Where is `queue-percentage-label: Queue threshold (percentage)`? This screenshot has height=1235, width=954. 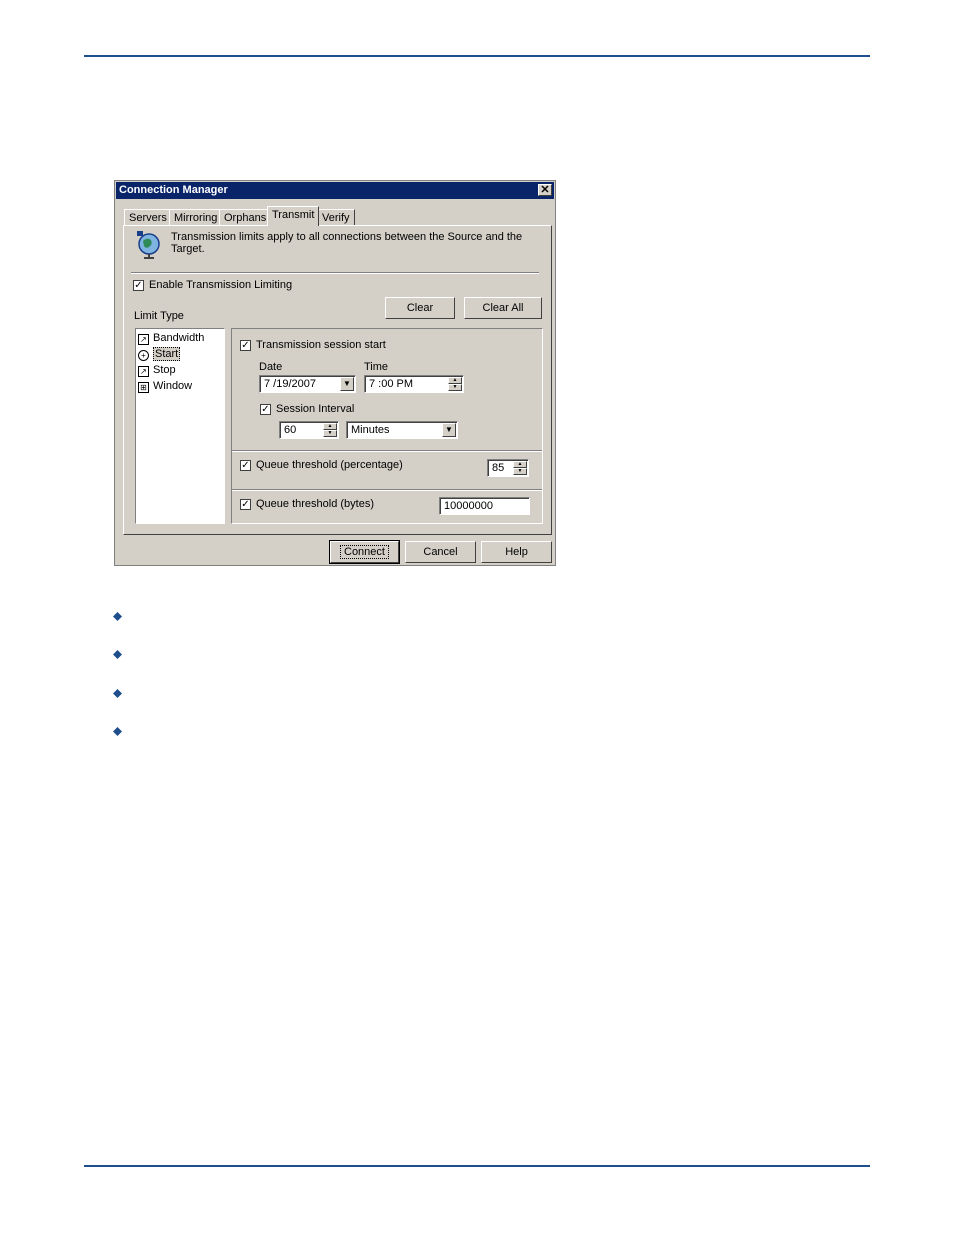
queue-percentage-label: Queue threshold (percentage) is located at coordinates (329, 465).